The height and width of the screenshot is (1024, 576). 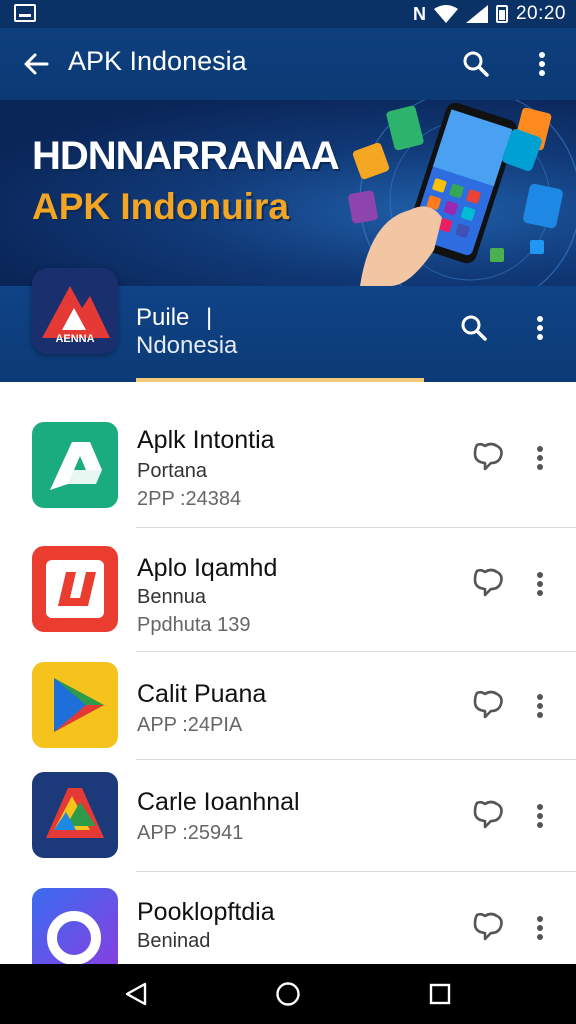 I want to click on app-developer: Beninad, so click(x=174, y=941).